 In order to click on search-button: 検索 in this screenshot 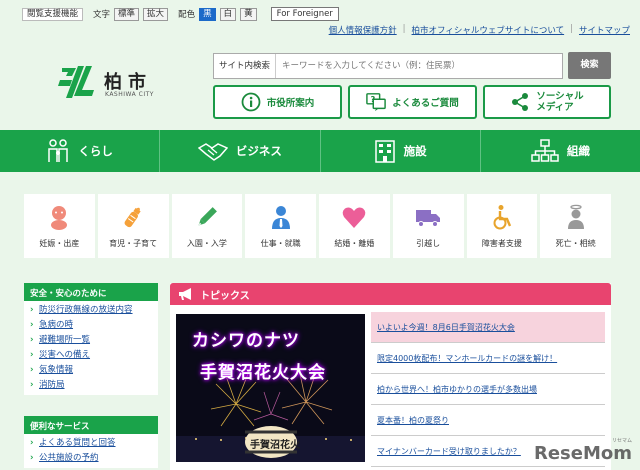, I will do `click(589, 65)`.